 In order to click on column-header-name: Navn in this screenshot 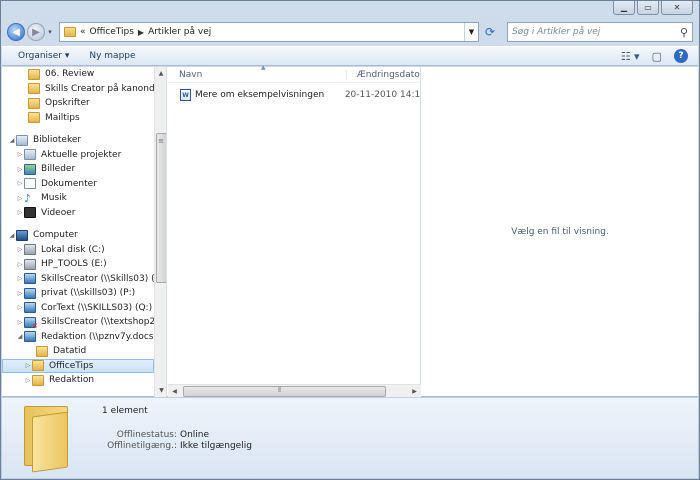, I will do `click(257, 75)`.